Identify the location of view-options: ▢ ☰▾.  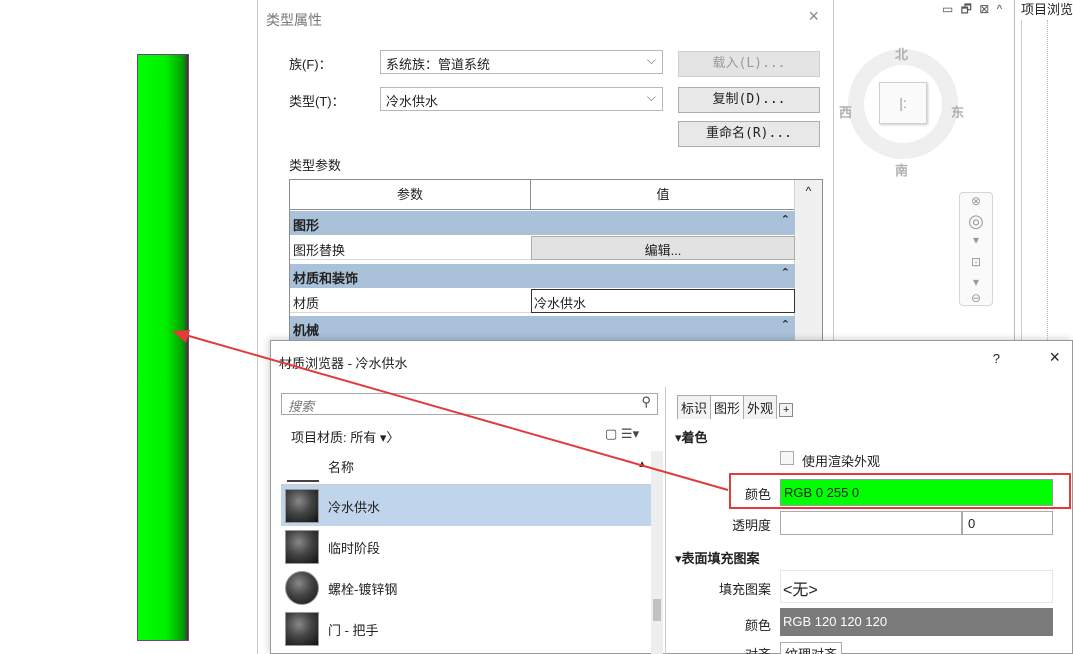
(622, 434).